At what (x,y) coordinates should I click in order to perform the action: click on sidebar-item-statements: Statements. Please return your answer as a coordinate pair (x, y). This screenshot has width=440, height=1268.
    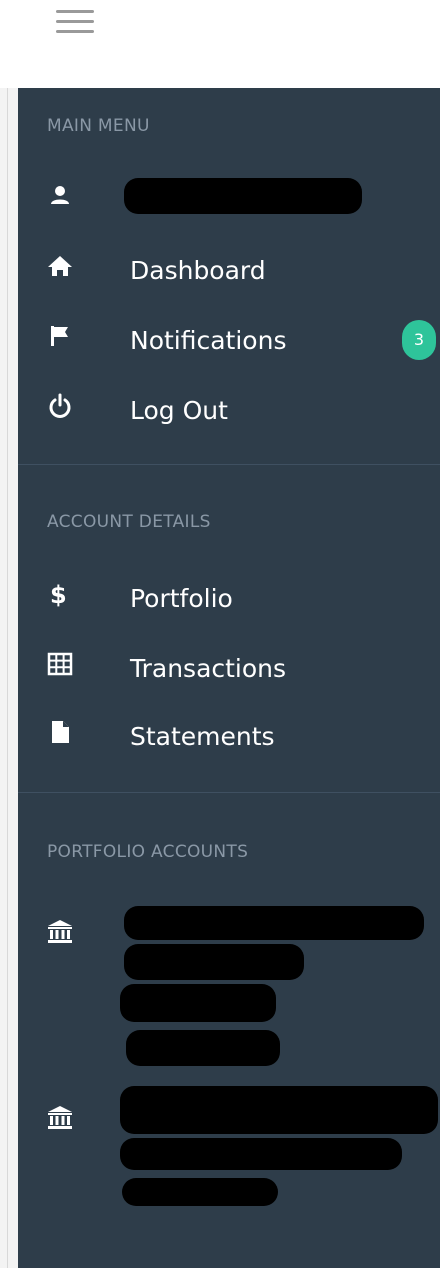
    Looking at the image, I should click on (229, 736).